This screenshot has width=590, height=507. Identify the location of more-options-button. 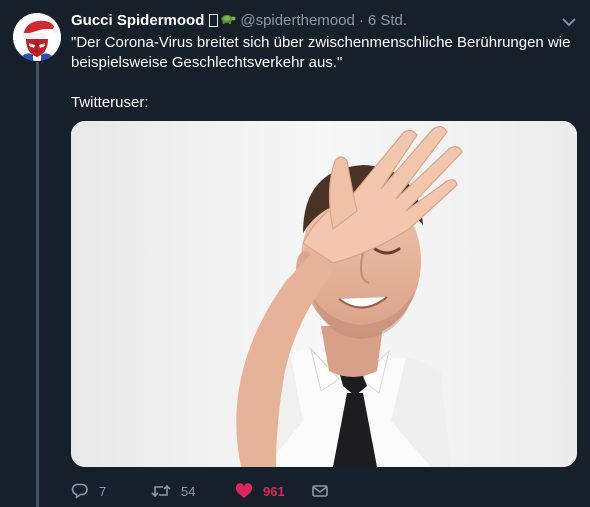
(569, 22).